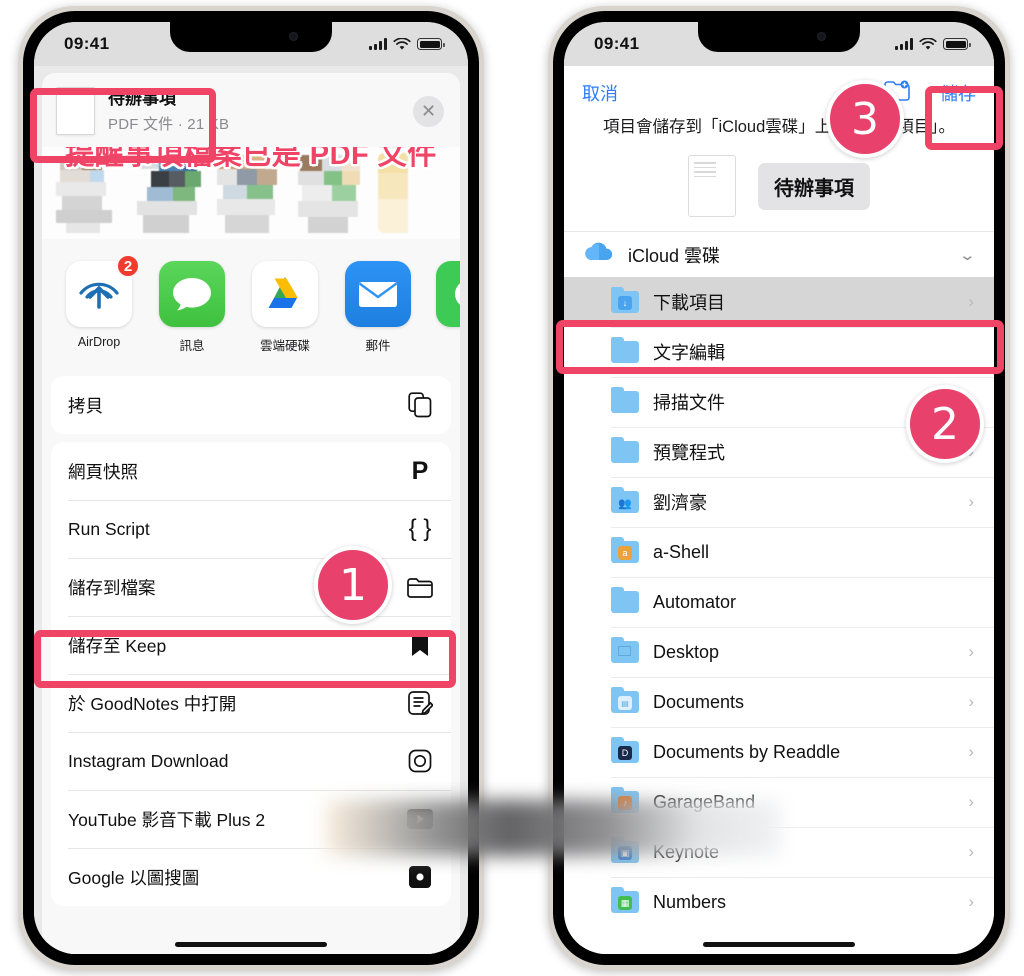 The height and width of the screenshot is (976, 1024). What do you see at coordinates (148, 760) in the screenshot?
I see `action-label: Instagram Download` at bounding box center [148, 760].